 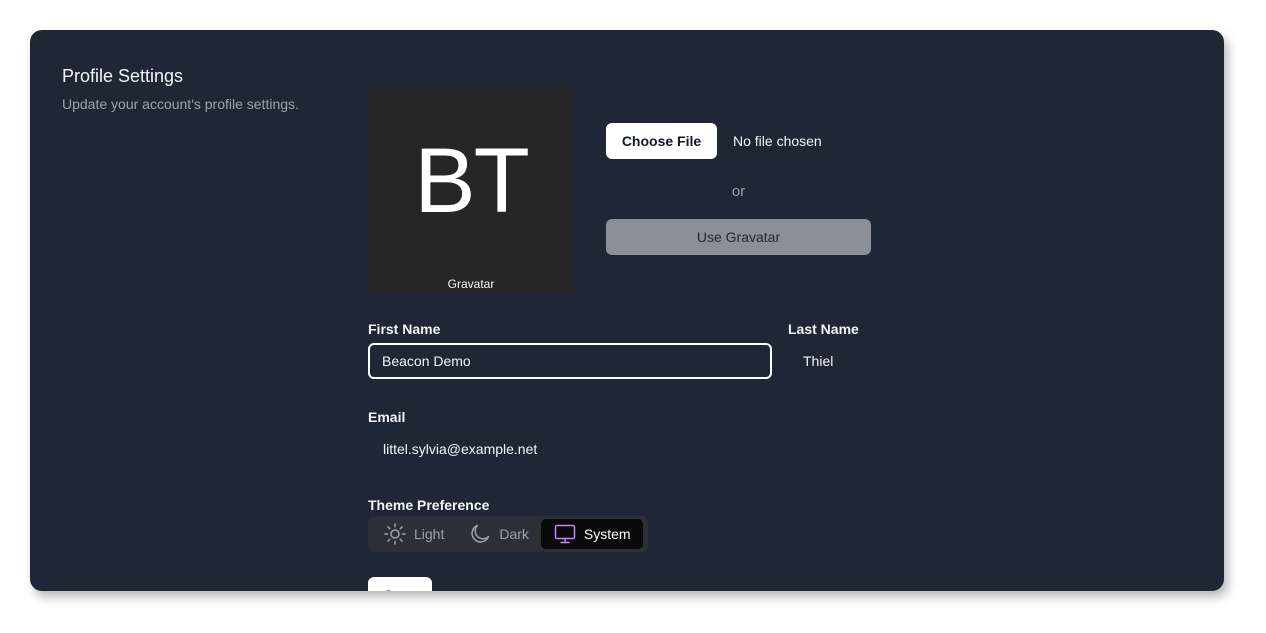 What do you see at coordinates (180, 104) in the screenshot?
I see `page-description: Update your account's profile settings.` at bounding box center [180, 104].